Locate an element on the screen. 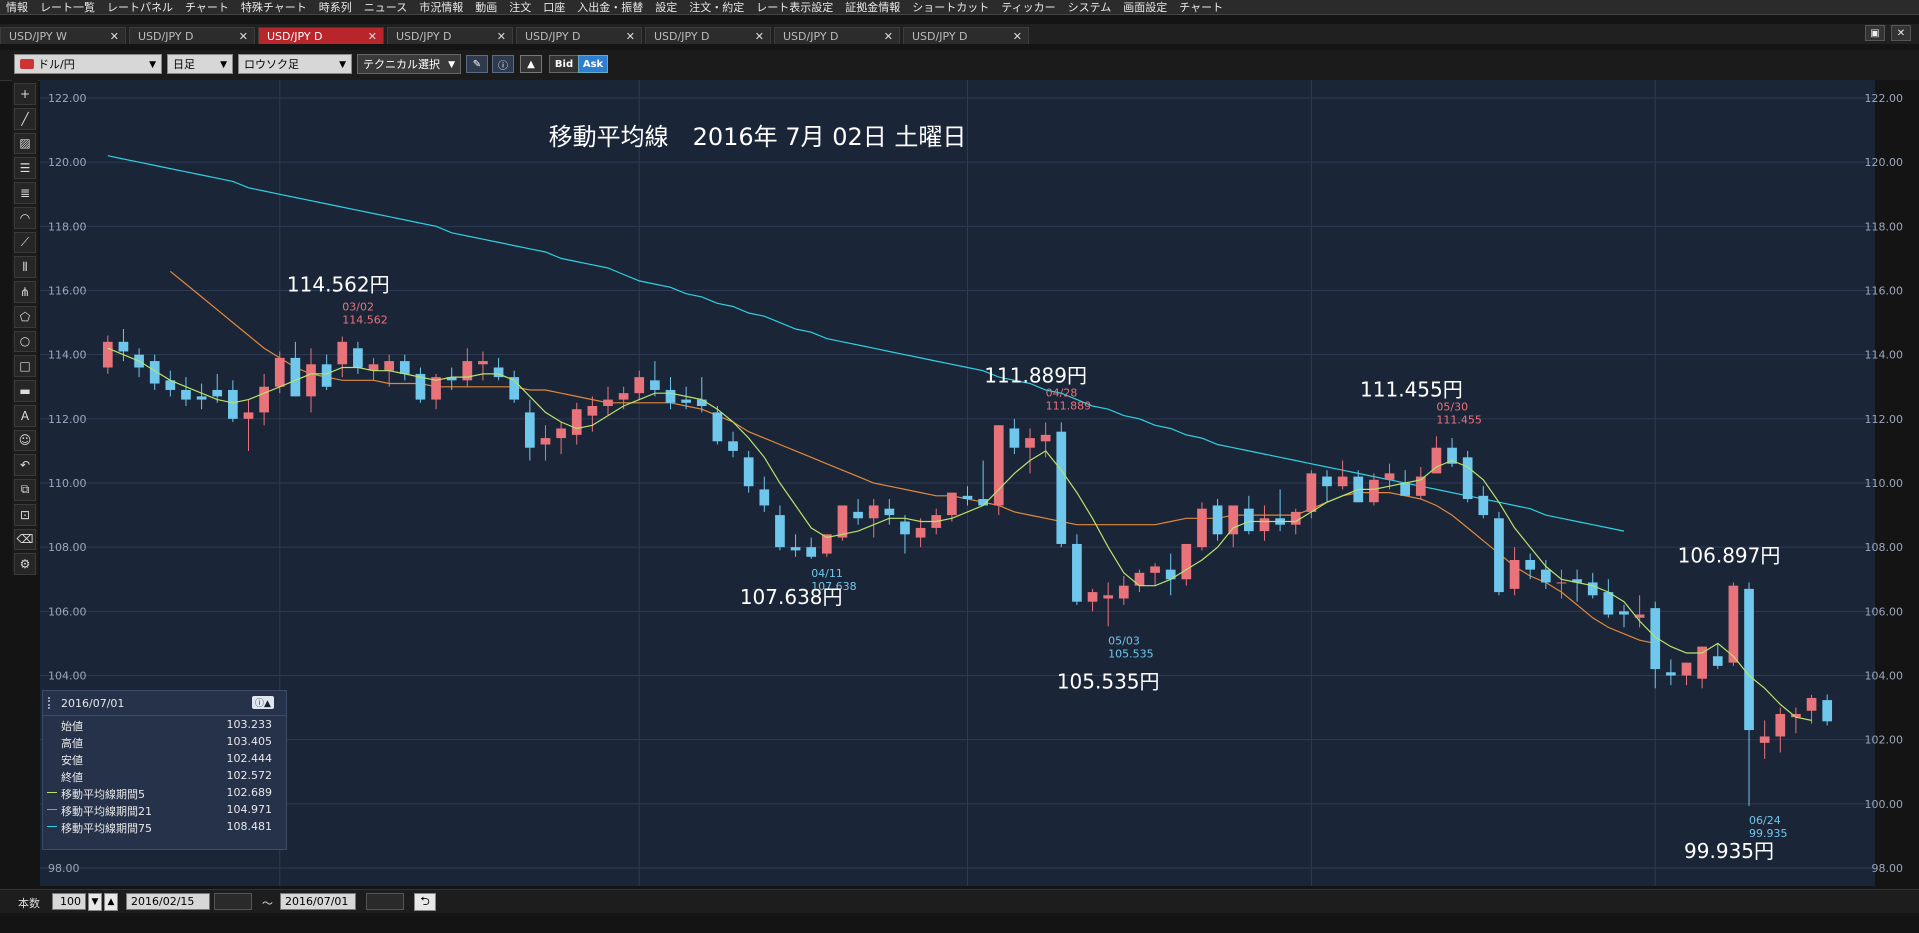 This screenshot has width=1919, height=933. apply-range-button: ⮌ is located at coordinates (425, 902).